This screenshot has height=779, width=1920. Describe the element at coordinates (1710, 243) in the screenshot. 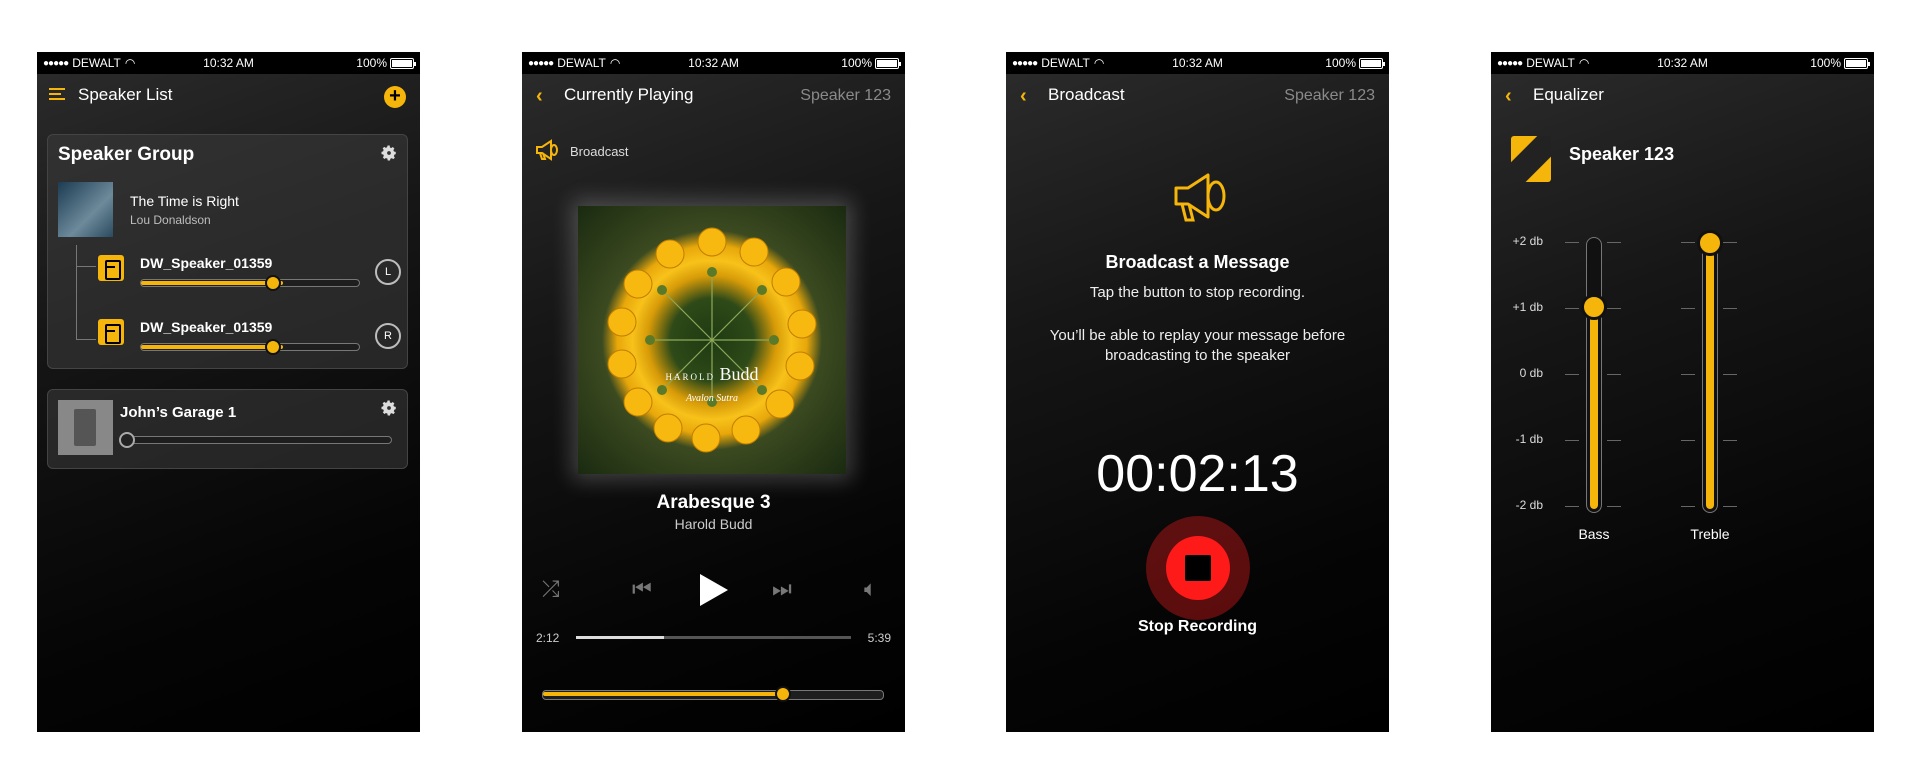

I see `treble-knob` at that location.